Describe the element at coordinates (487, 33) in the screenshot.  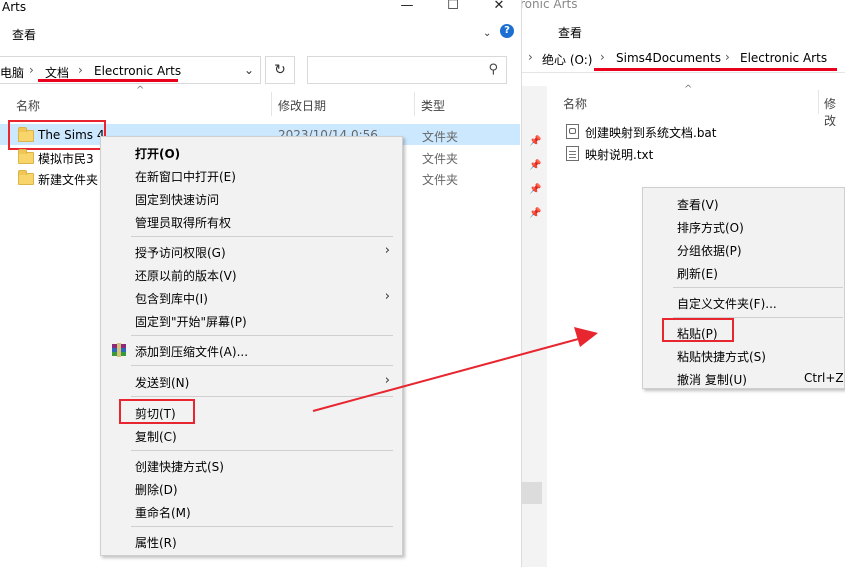
I see `ribbon-expand-chevron-icon: ⌄` at that location.